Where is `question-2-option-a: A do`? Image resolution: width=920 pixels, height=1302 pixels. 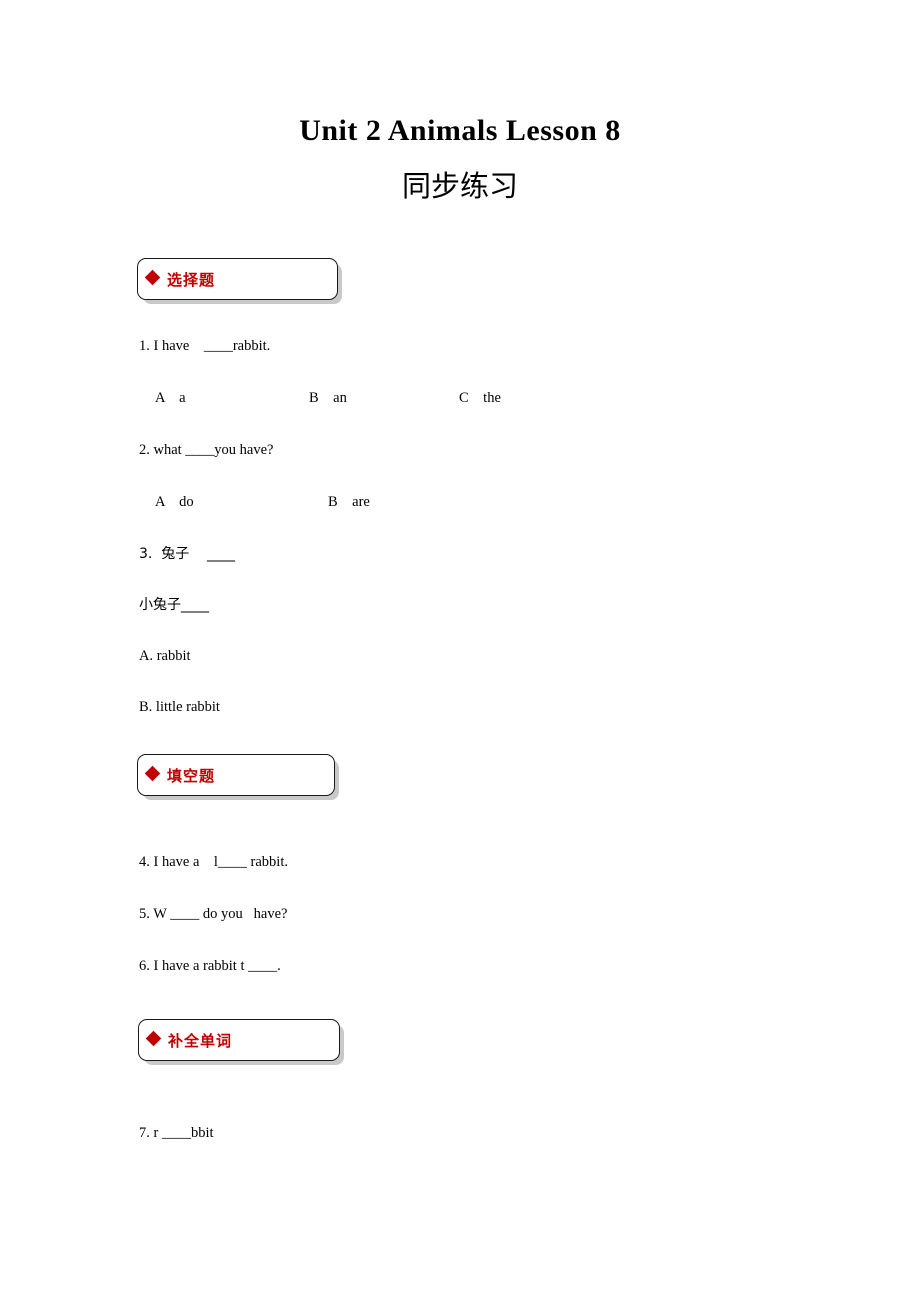
question-2-option-a: A do is located at coordinates (174, 502).